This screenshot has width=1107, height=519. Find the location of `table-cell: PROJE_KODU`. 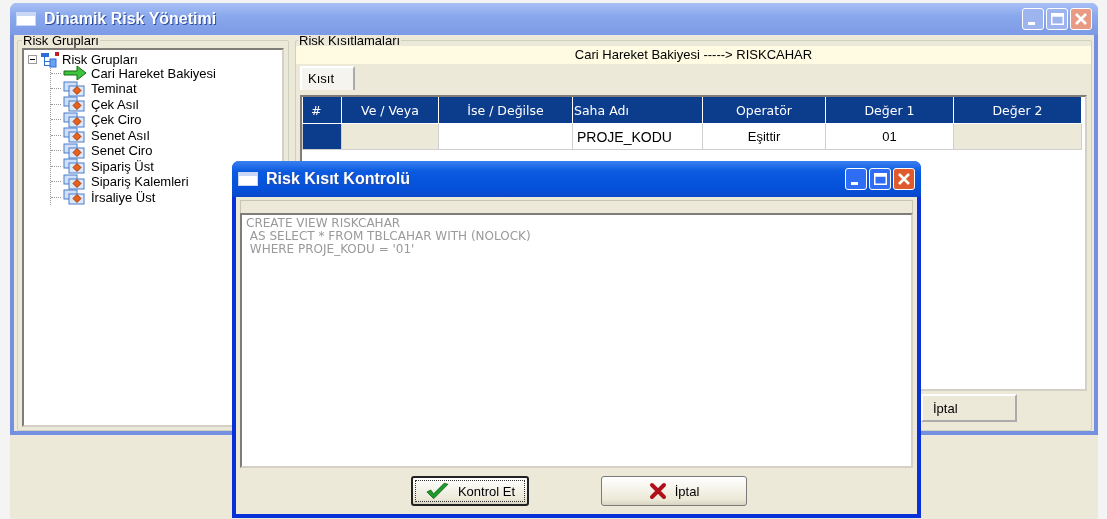

table-cell: PROJE_KODU is located at coordinates (637, 136).